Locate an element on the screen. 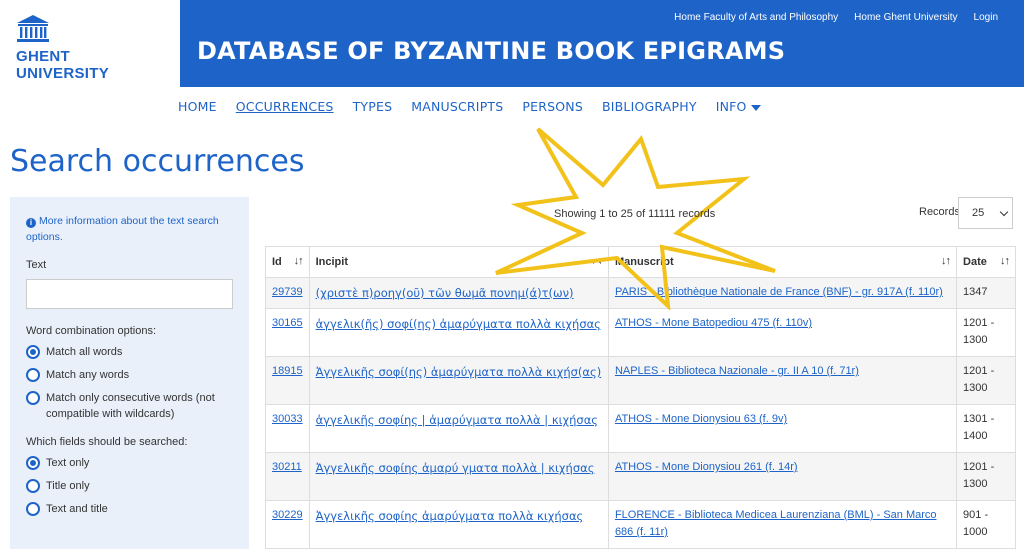  manuscript-link: ATHOS - Mone Dionysiou 63 (f. 9v) is located at coordinates (701, 419).